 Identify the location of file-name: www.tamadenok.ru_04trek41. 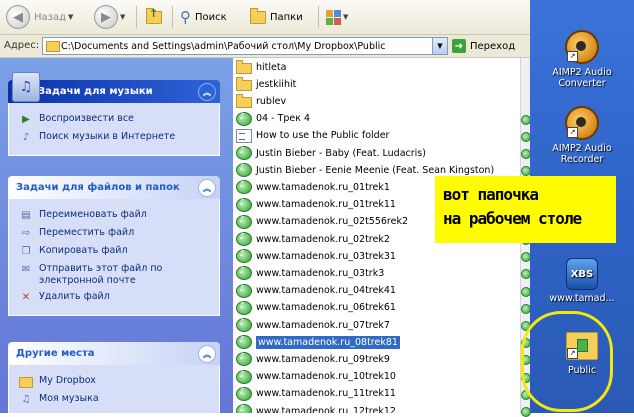
(326, 291).